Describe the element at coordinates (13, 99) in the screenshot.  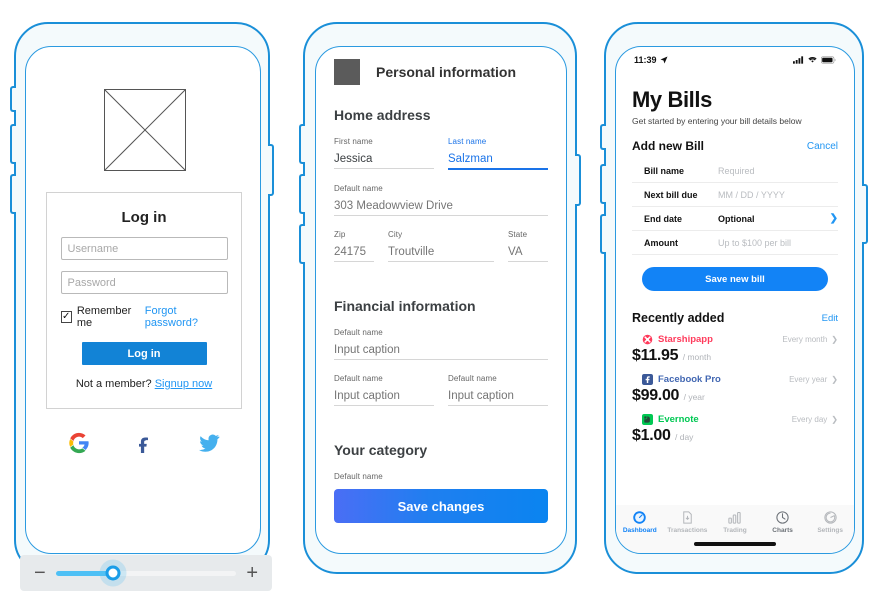
I see `volume-up-button` at that location.